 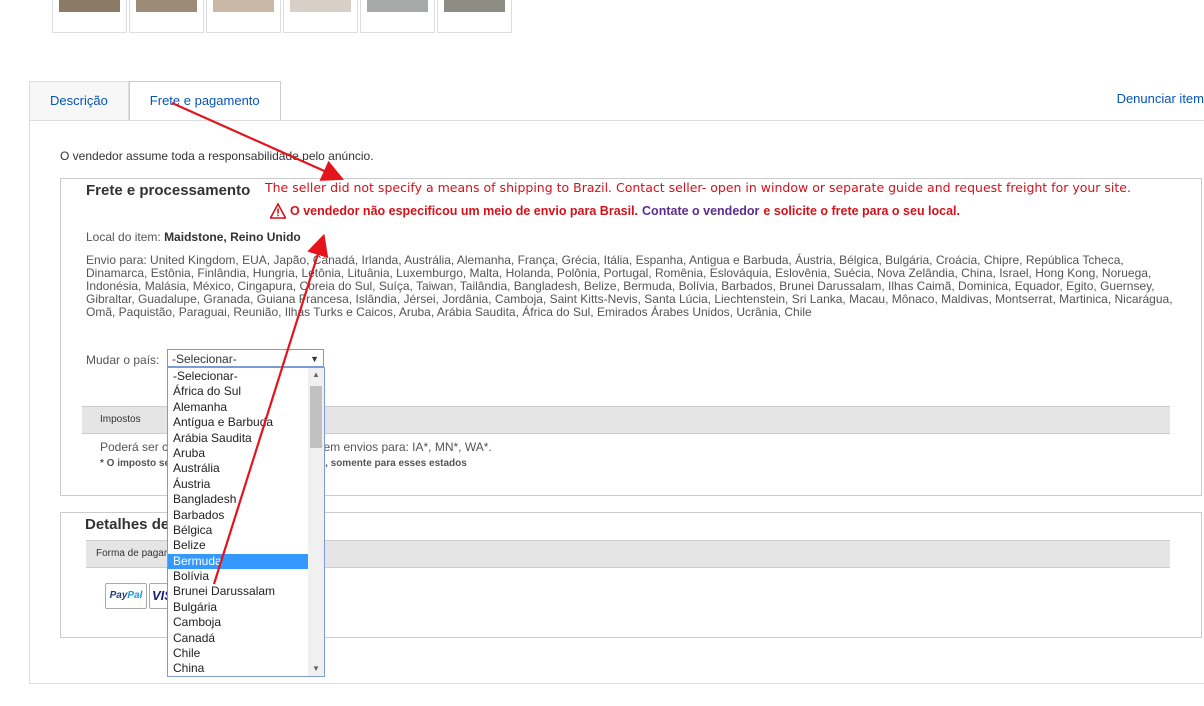 I want to click on dropdown-option: Camboja, so click(x=238, y=622).